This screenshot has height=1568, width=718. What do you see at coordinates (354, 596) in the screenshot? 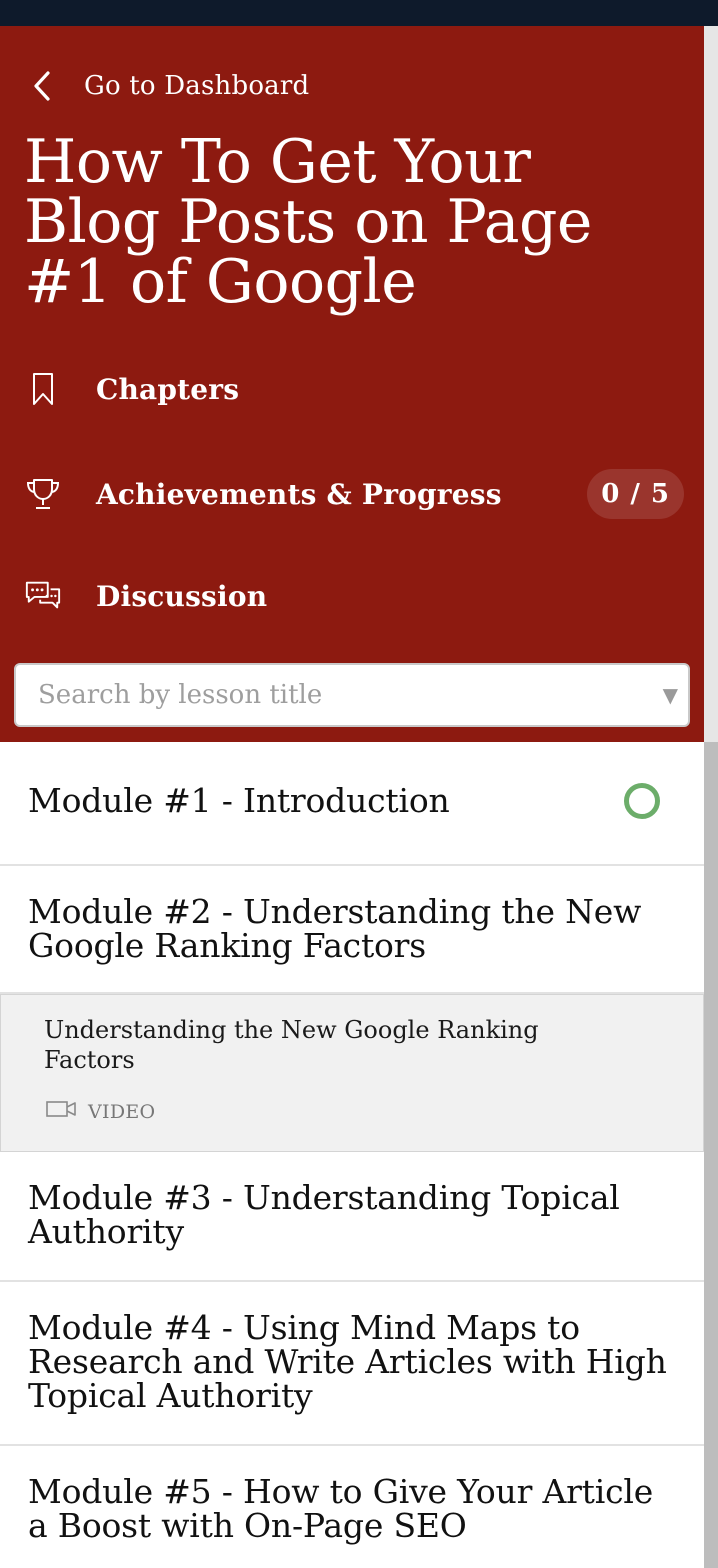
I see `nav-discussion: Discussion` at bounding box center [354, 596].